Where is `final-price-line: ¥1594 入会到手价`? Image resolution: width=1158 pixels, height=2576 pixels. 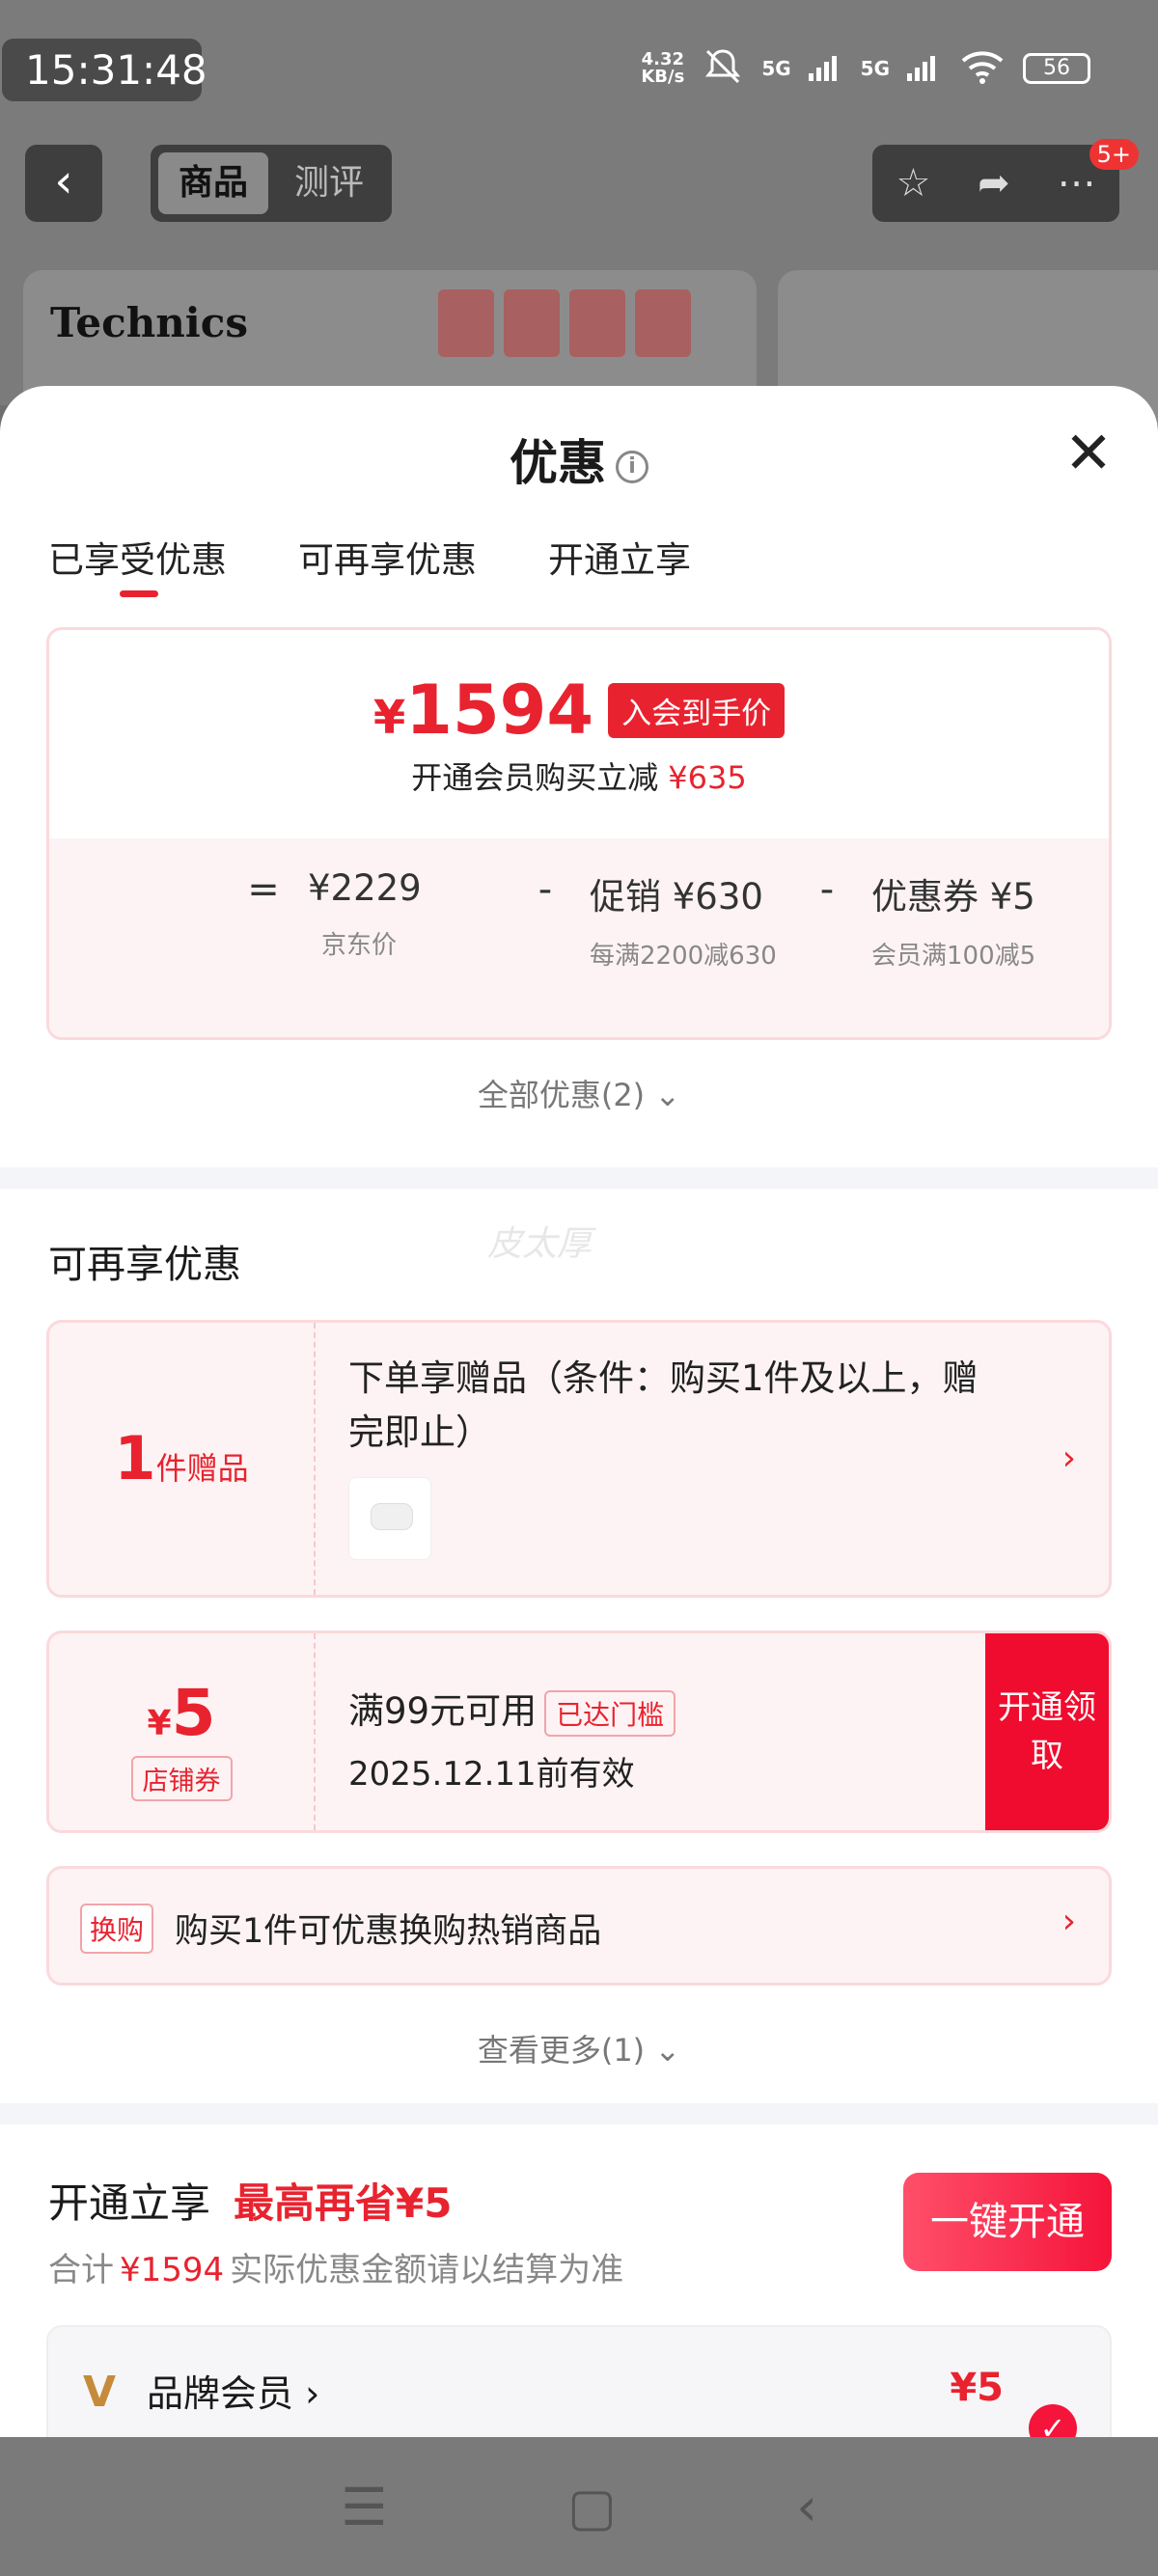 final-price-line: ¥1594 入会到手价 is located at coordinates (579, 710).